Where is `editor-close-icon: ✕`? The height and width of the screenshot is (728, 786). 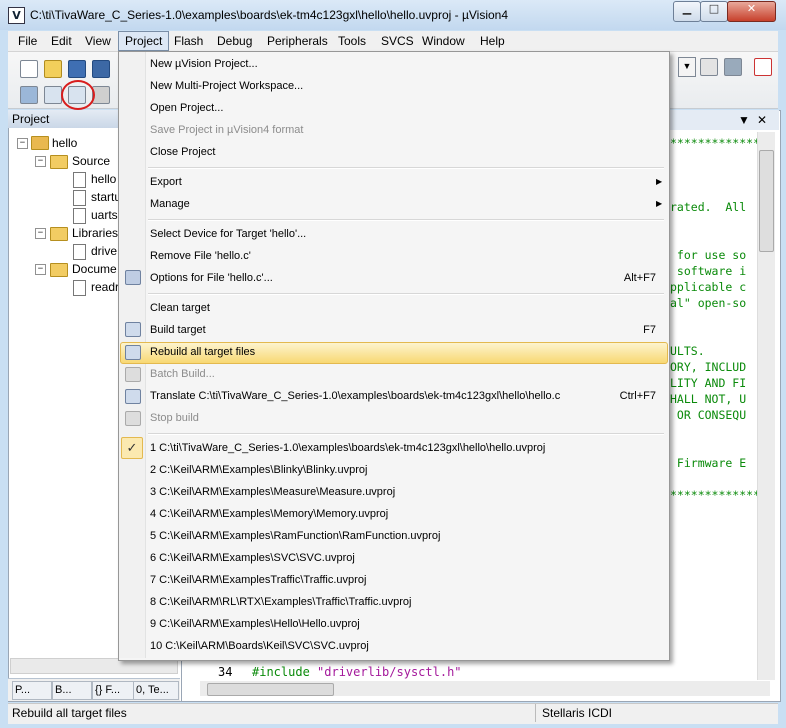 editor-close-icon: ✕ is located at coordinates (762, 120).